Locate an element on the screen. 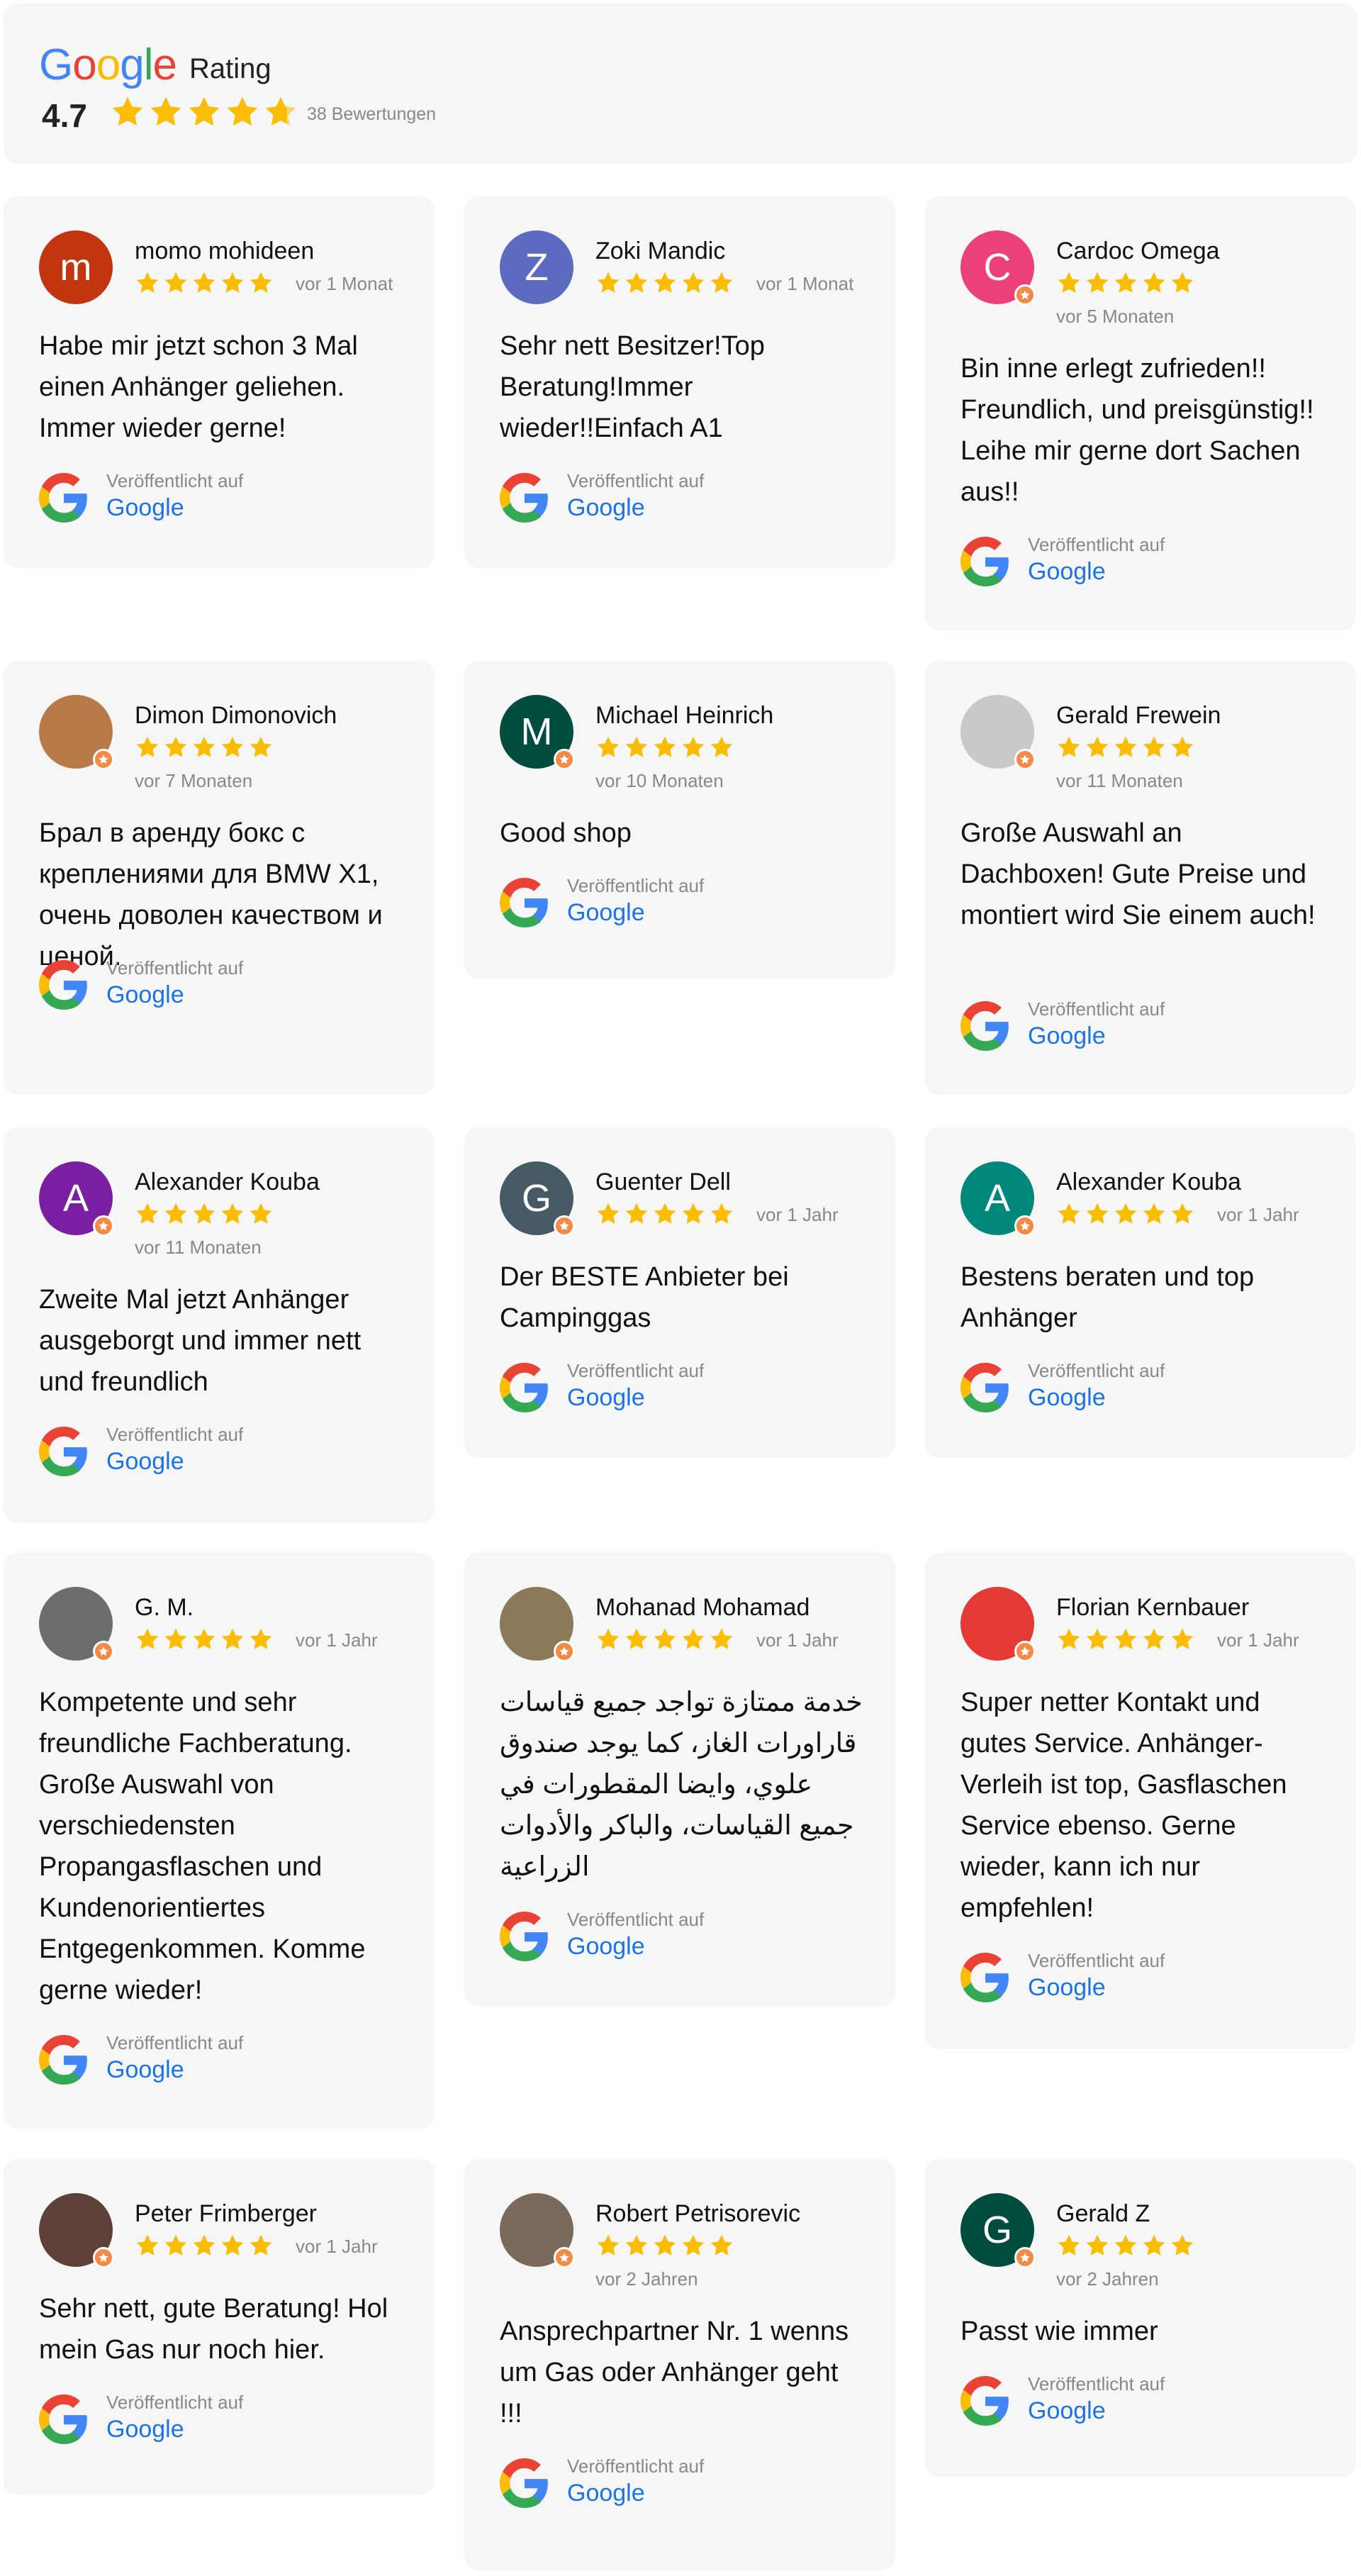 The width and height of the screenshot is (1361, 2576). avatar: Z is located at coordinates (536, 267).